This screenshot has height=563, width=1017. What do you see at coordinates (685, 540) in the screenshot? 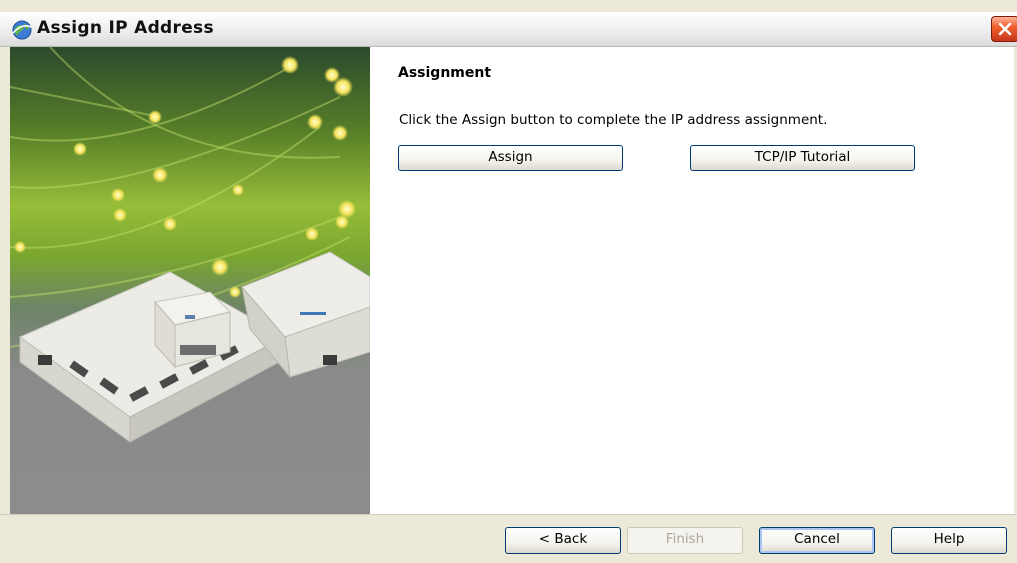
I see `finish-button: Finish` at bounding box center [685, 540].